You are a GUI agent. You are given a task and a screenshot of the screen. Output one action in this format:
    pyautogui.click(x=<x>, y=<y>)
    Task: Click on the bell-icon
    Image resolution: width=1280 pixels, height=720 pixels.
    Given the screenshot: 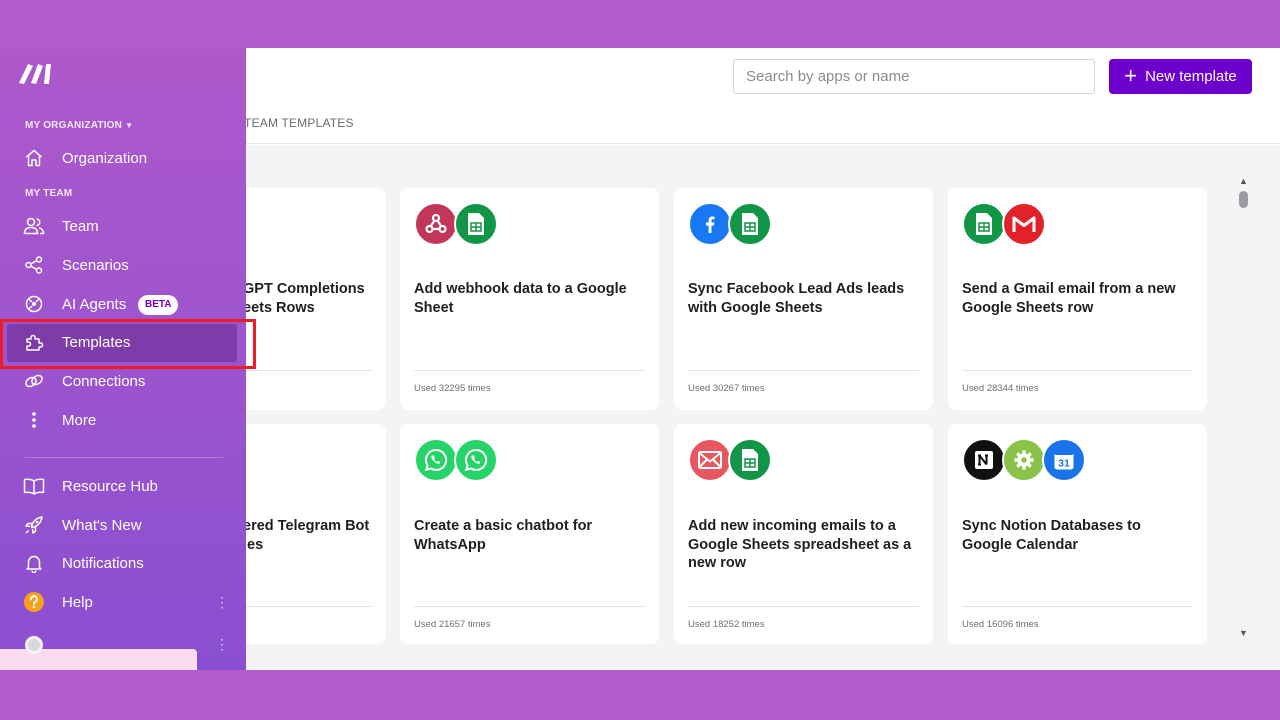 What is the action you would take?
    pyautogui.click(x=34, y=563)
    